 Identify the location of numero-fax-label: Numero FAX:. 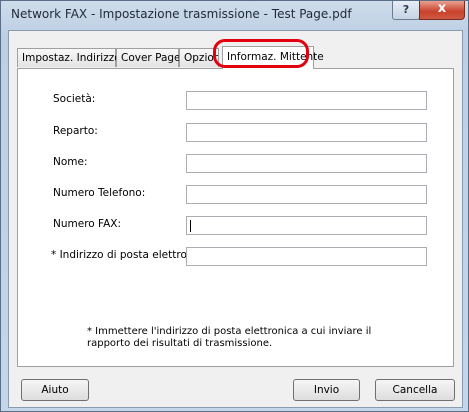
(87, 224).